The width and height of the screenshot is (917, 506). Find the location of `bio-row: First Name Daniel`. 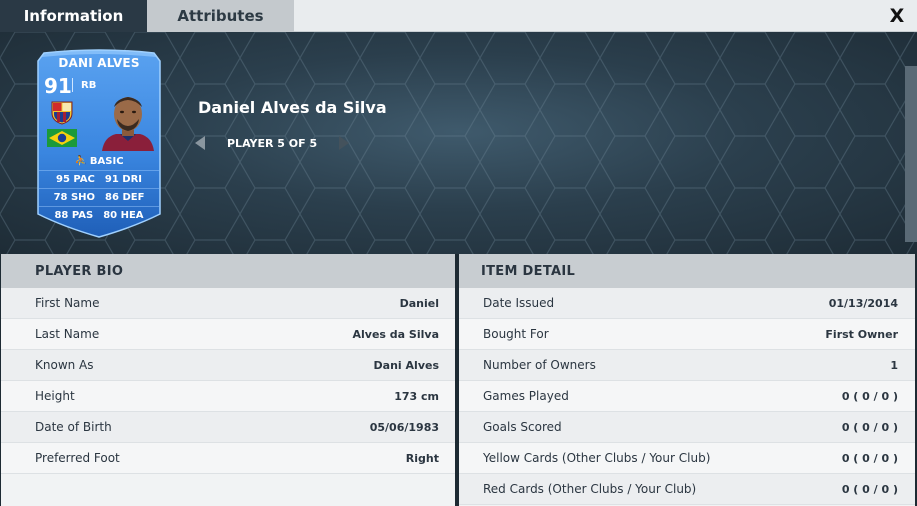

bio-row: First Name Daniel is located at coordinates (228, 303).